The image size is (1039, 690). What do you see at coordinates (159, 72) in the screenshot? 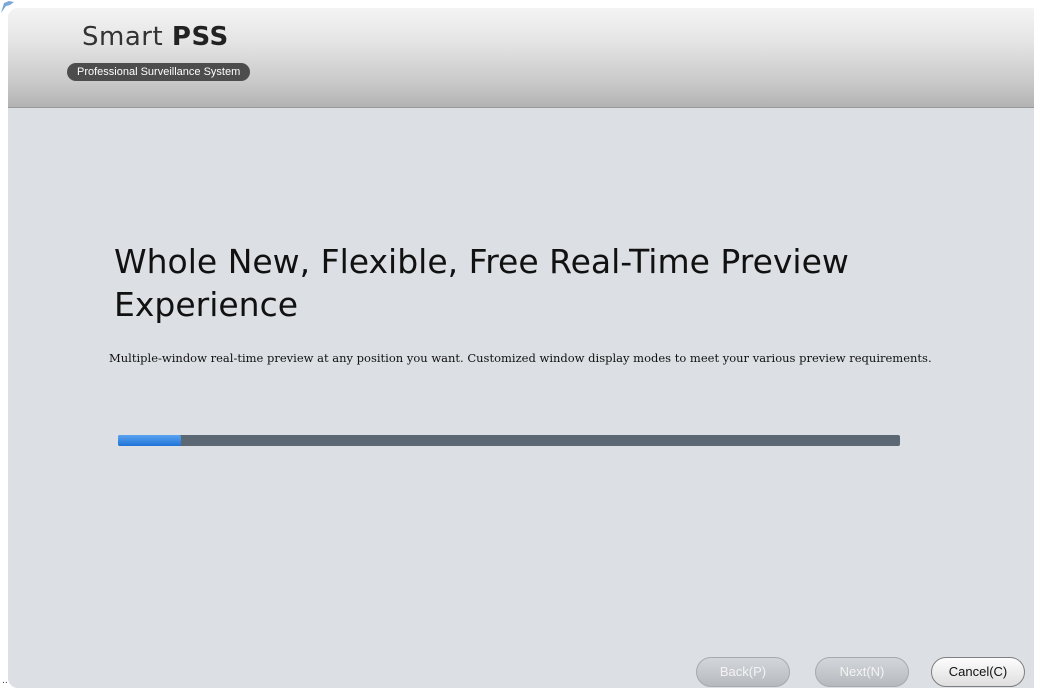
I see `logo-tagline: Professional Surveillance System` at bounding box center [159, 72].